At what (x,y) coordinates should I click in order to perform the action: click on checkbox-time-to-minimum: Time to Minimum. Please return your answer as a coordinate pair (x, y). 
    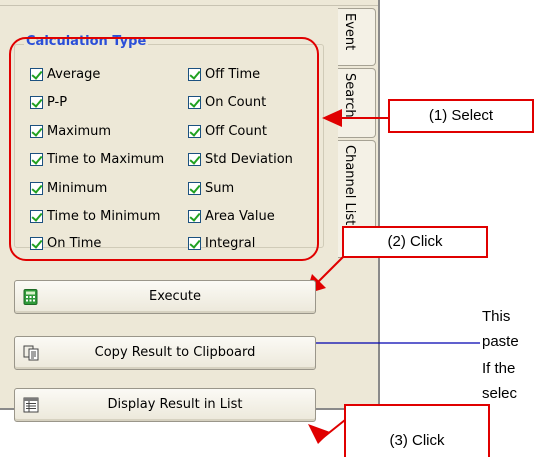
    Looking at the image, I should click on (95, 216).